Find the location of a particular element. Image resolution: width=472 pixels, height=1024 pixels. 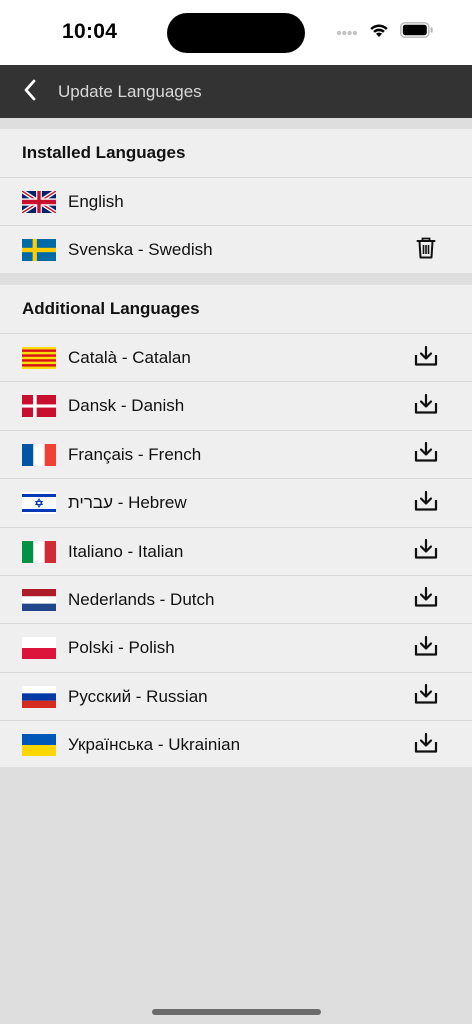

battery-icon is located at coordinates (417, 32).